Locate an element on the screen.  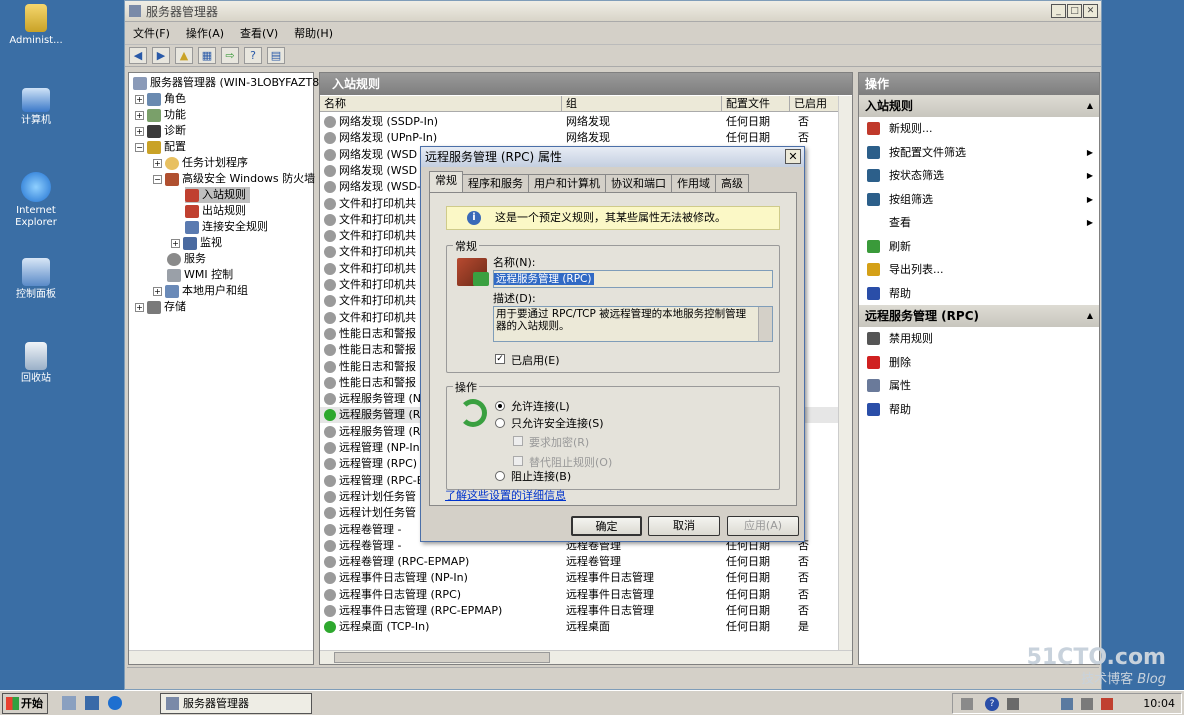
dialog-close-button: ✕ is located at coordinates (793, 156).